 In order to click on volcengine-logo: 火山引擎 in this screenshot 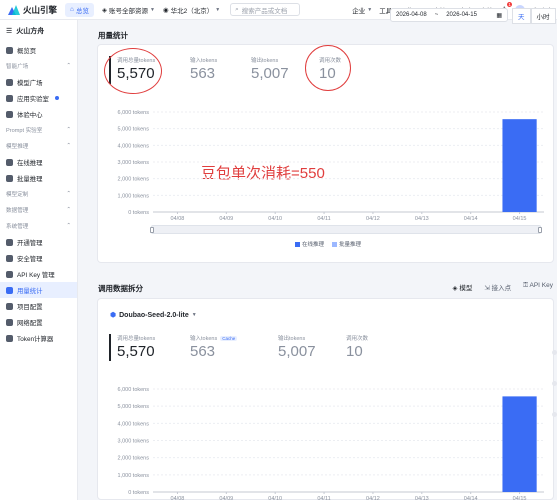, I will do `click(32, 10)`.